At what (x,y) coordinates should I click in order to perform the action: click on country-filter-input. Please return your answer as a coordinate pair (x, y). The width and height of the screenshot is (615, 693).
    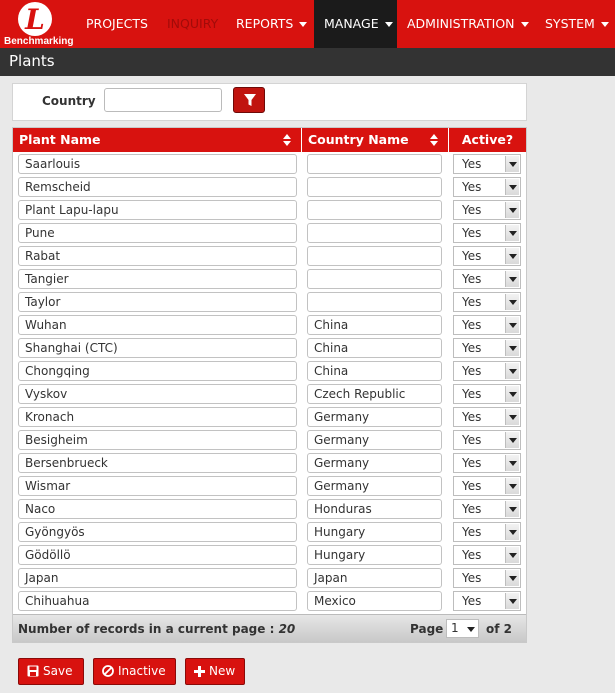
    Looking at the image, I should click on (163, 100).